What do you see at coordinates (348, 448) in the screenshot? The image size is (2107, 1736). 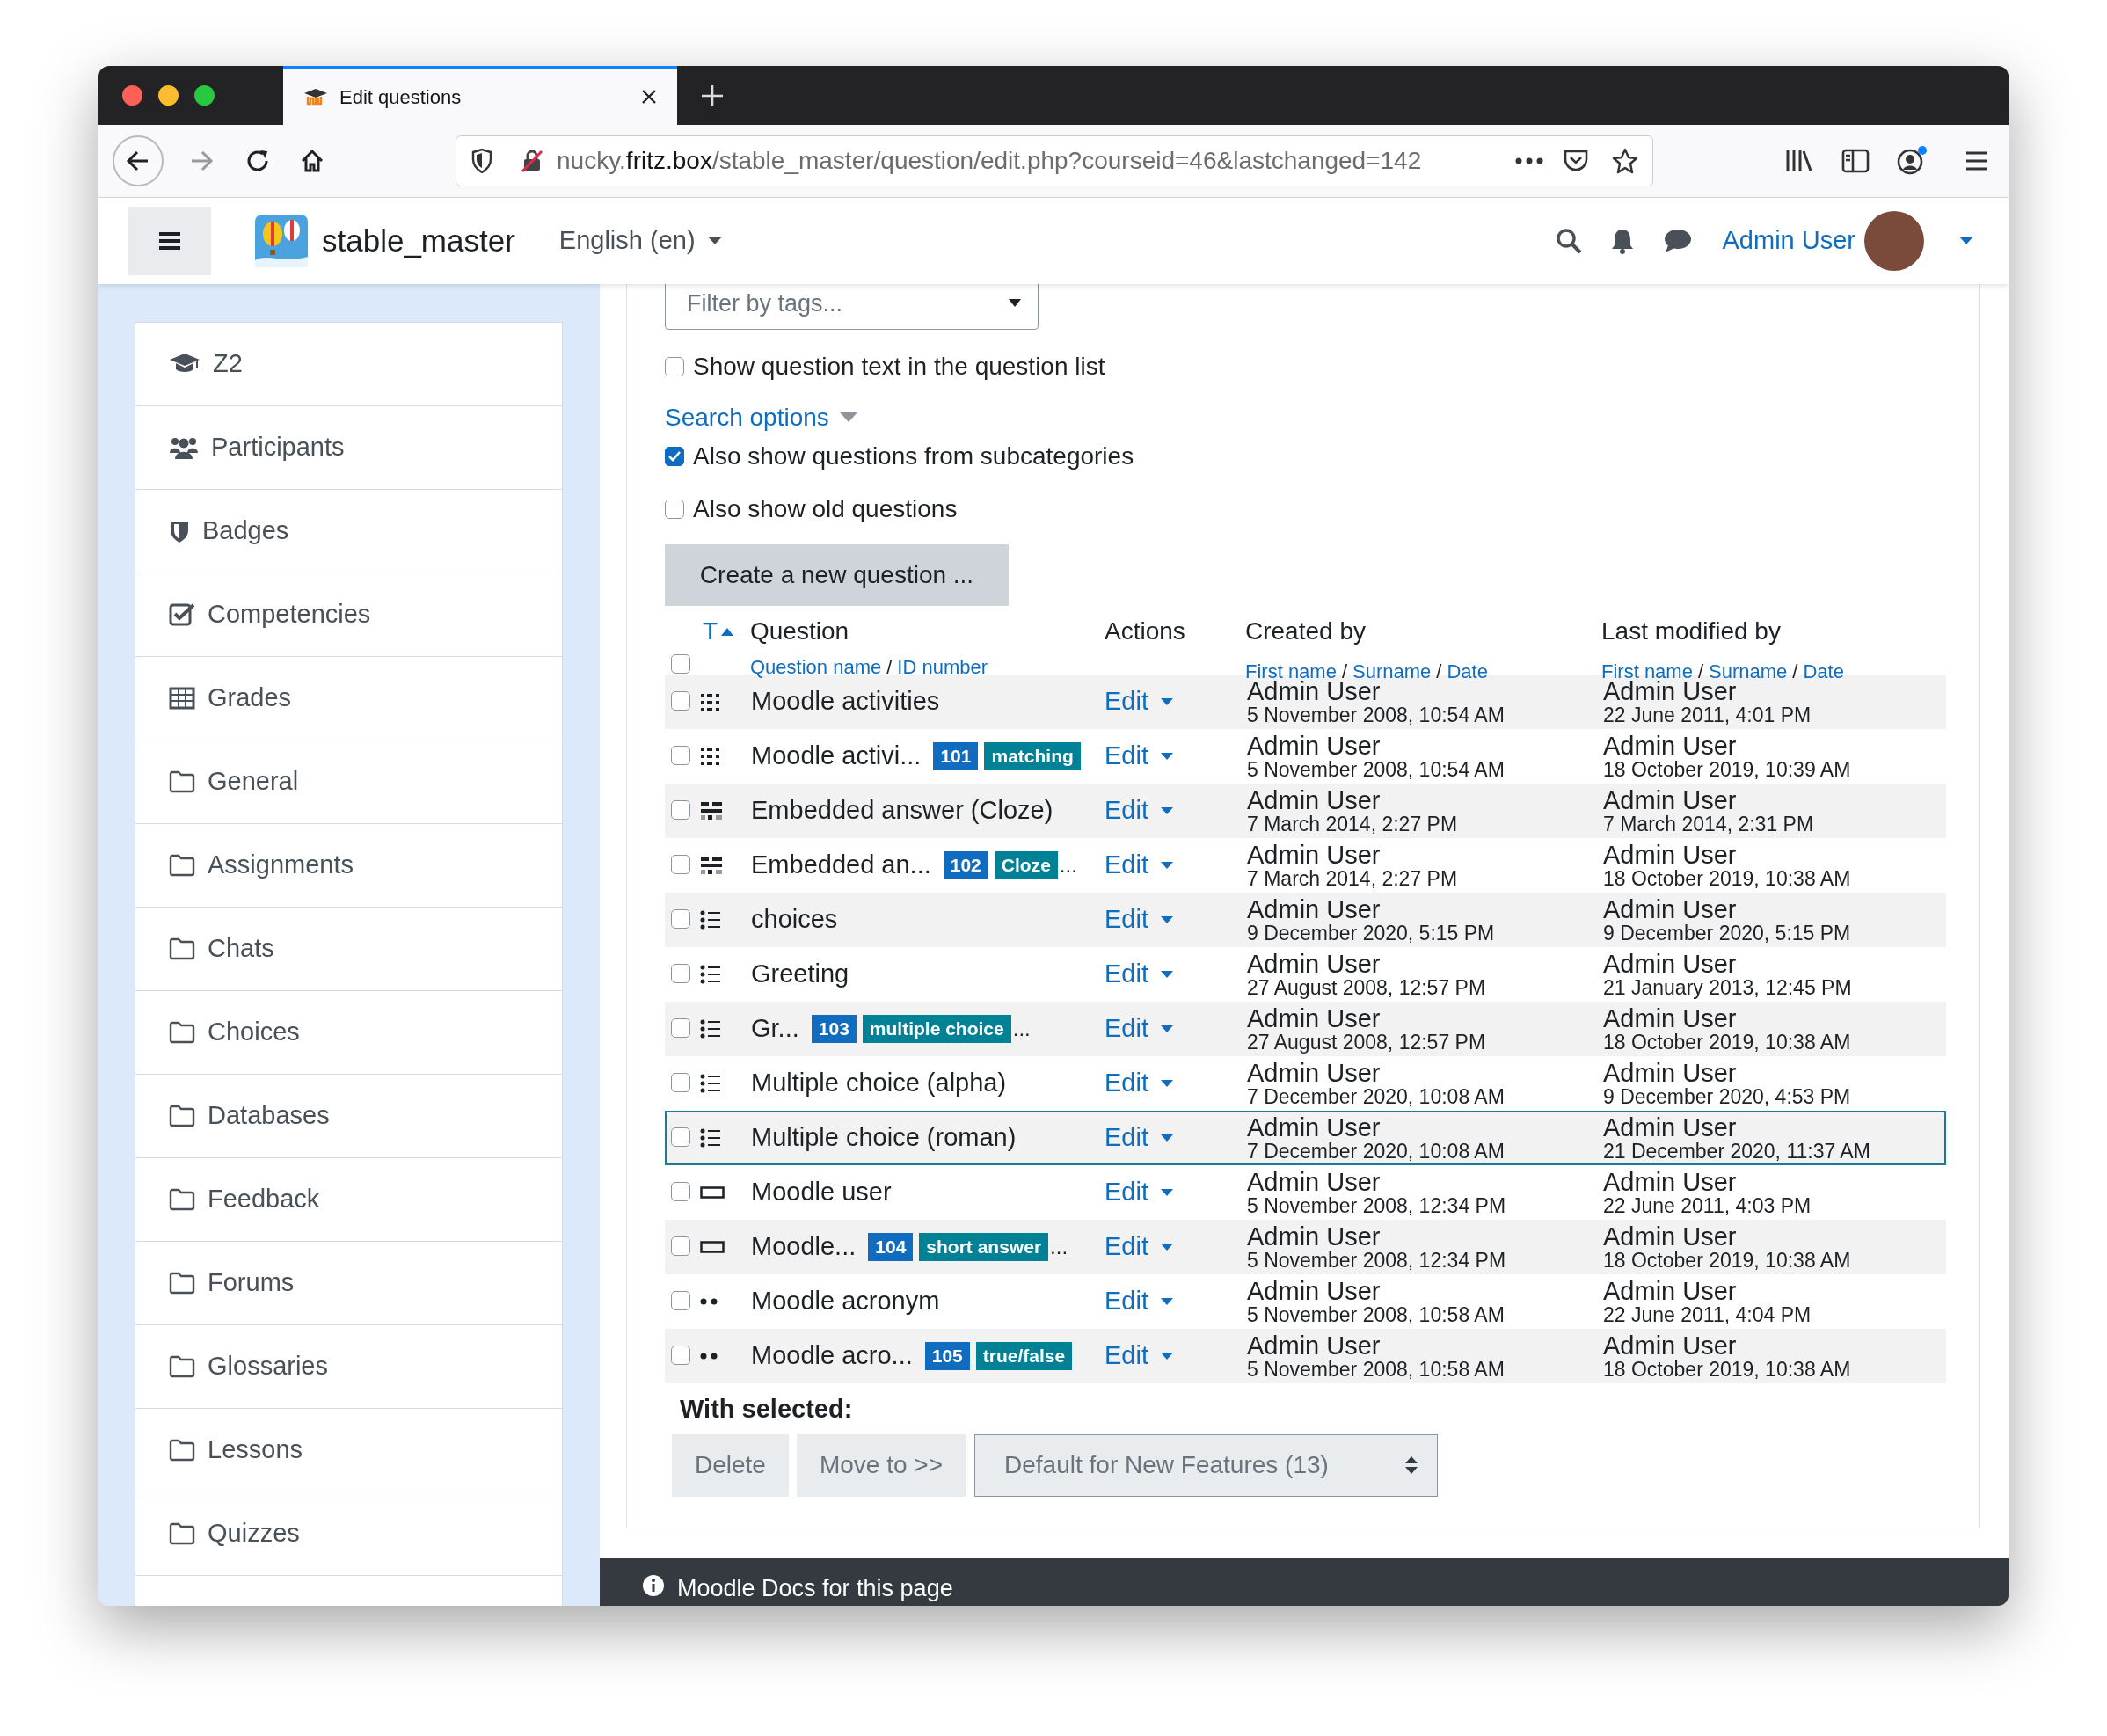 I see `sidebar-item: Participants` at bounding box center [348, 448].